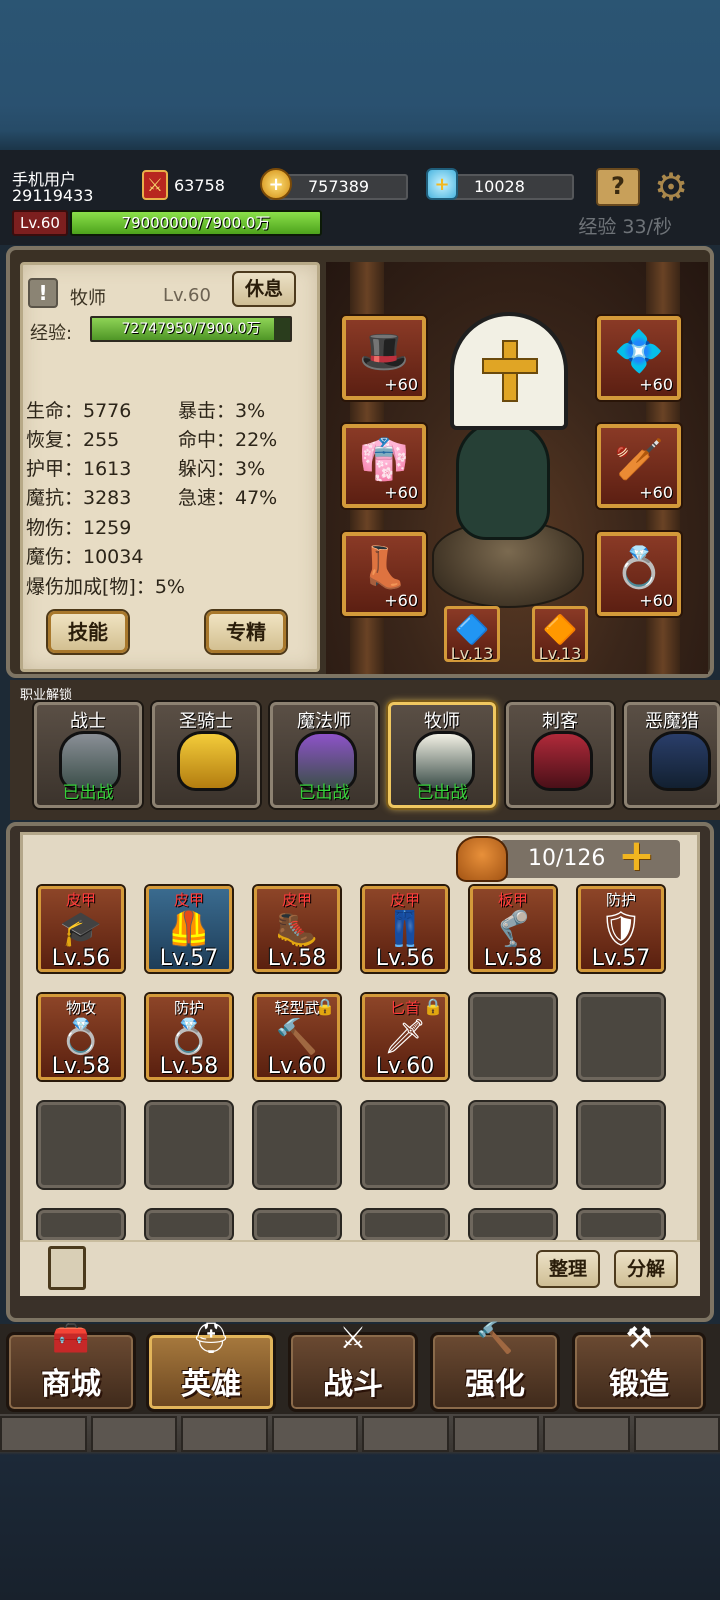  Describe the element at coordinates (353, 1366) in the screenshot. I see `nav-battle: ⚔ 战斗` at that location.